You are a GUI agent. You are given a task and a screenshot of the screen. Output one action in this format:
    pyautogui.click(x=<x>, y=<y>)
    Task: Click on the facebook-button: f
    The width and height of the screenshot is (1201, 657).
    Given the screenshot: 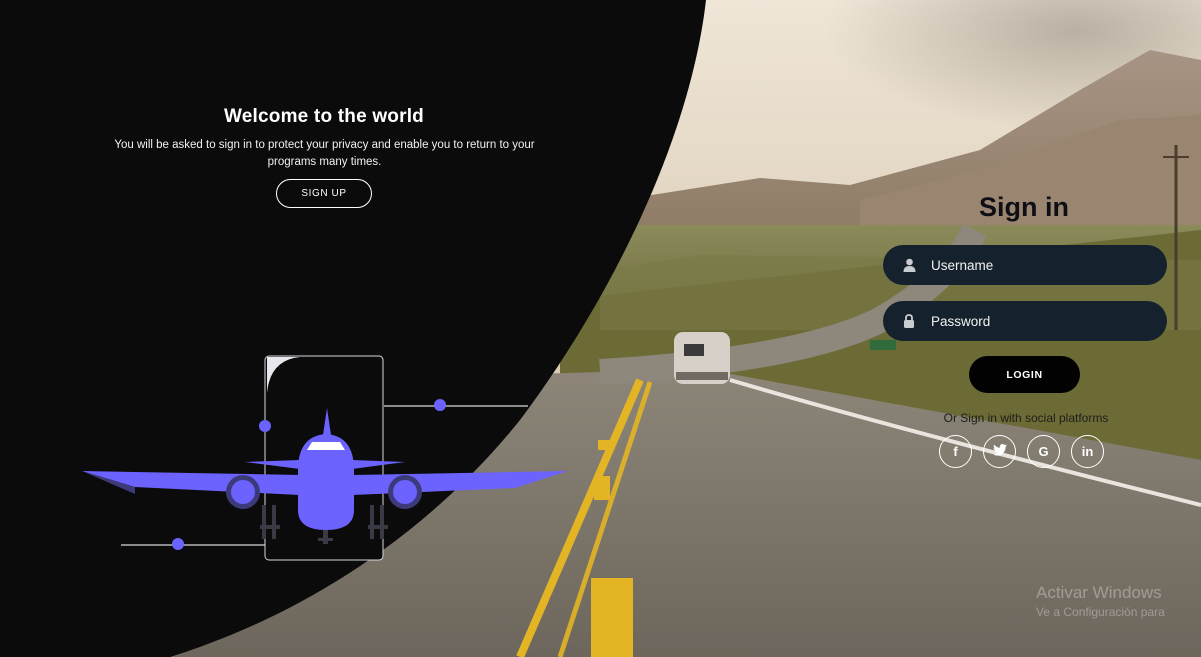 What is the action you would take?
    pyautogui.click(x=955, y=451)
    